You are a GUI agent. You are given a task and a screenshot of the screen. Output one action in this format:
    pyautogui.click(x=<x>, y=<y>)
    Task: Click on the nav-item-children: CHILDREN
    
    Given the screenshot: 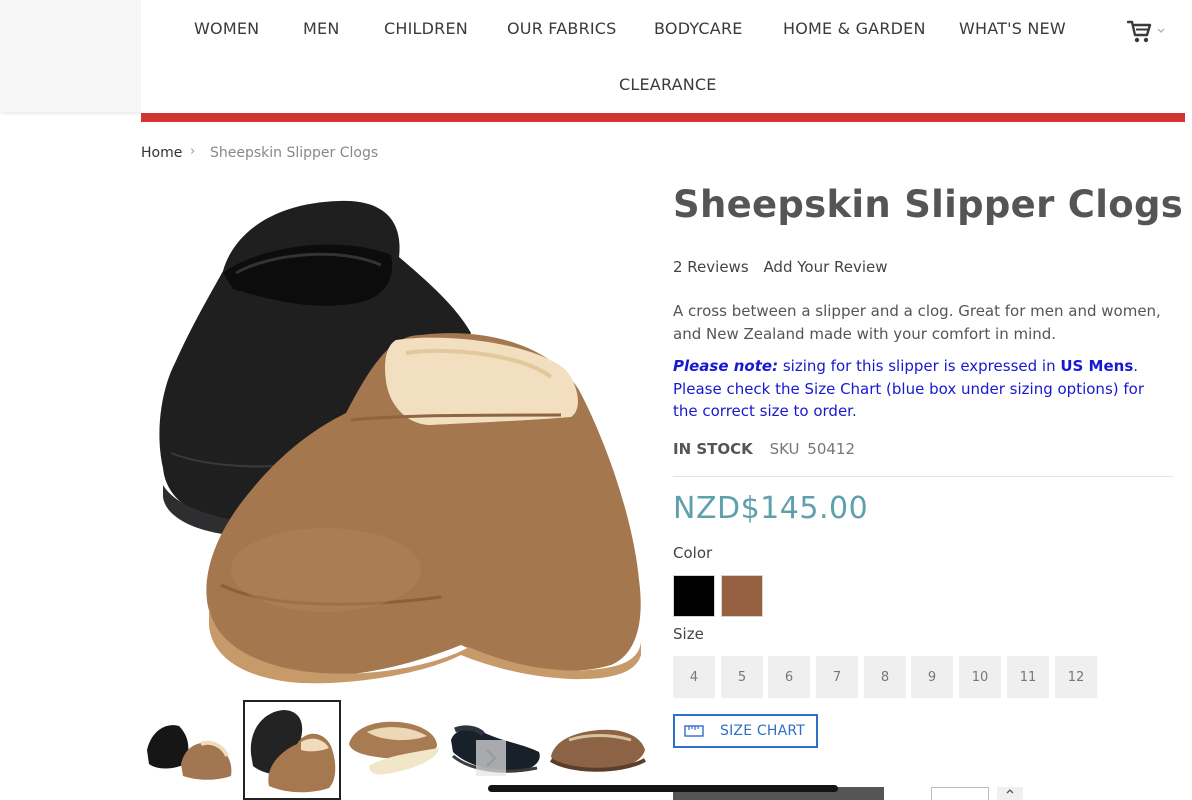 What is the action you would take?
    pyautogui.click(x=426, y=28)
    